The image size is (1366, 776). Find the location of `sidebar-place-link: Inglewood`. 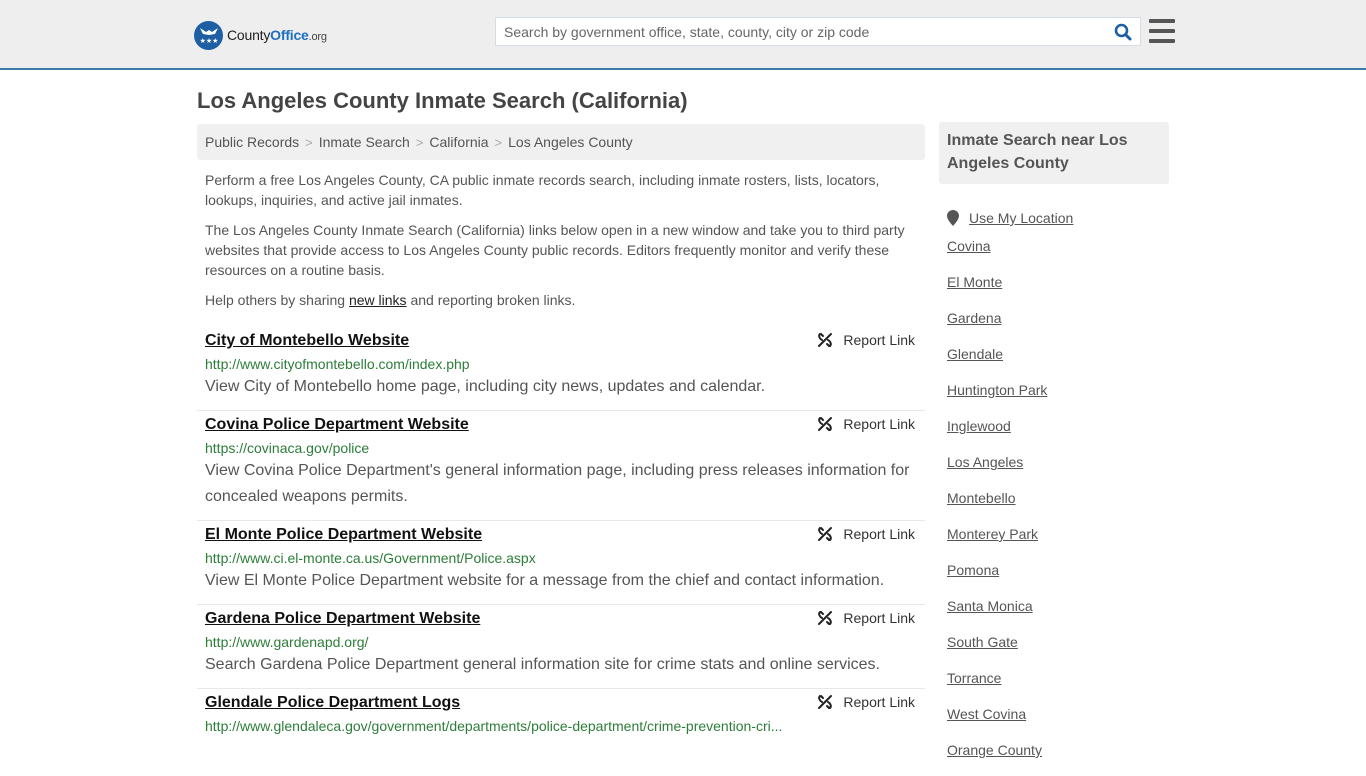

sidebar-place-link: Inglewood is located at coordinates (1010, 434).